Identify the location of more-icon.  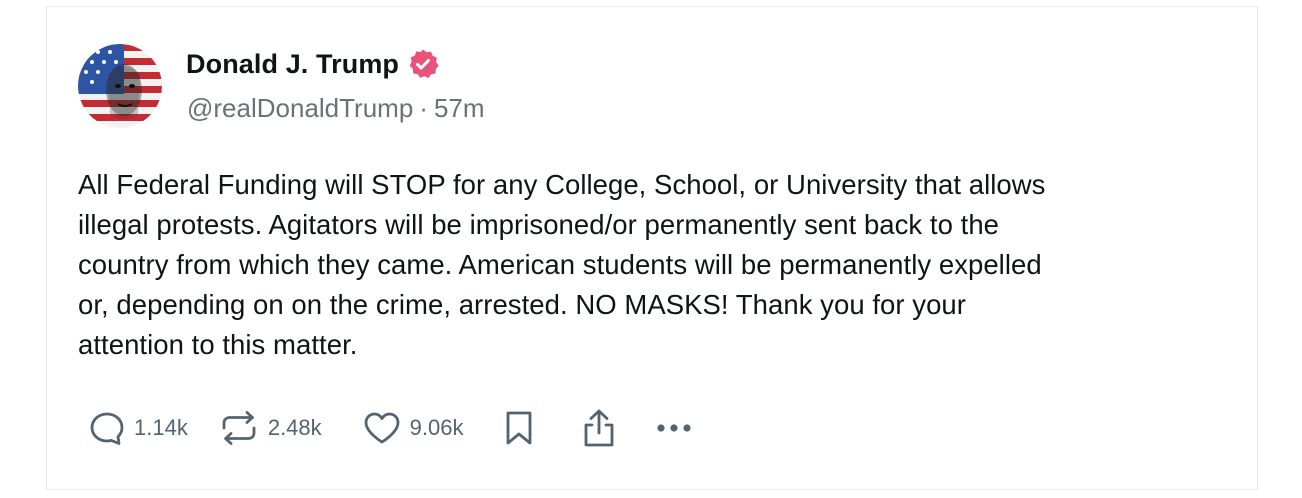
(674, 428).